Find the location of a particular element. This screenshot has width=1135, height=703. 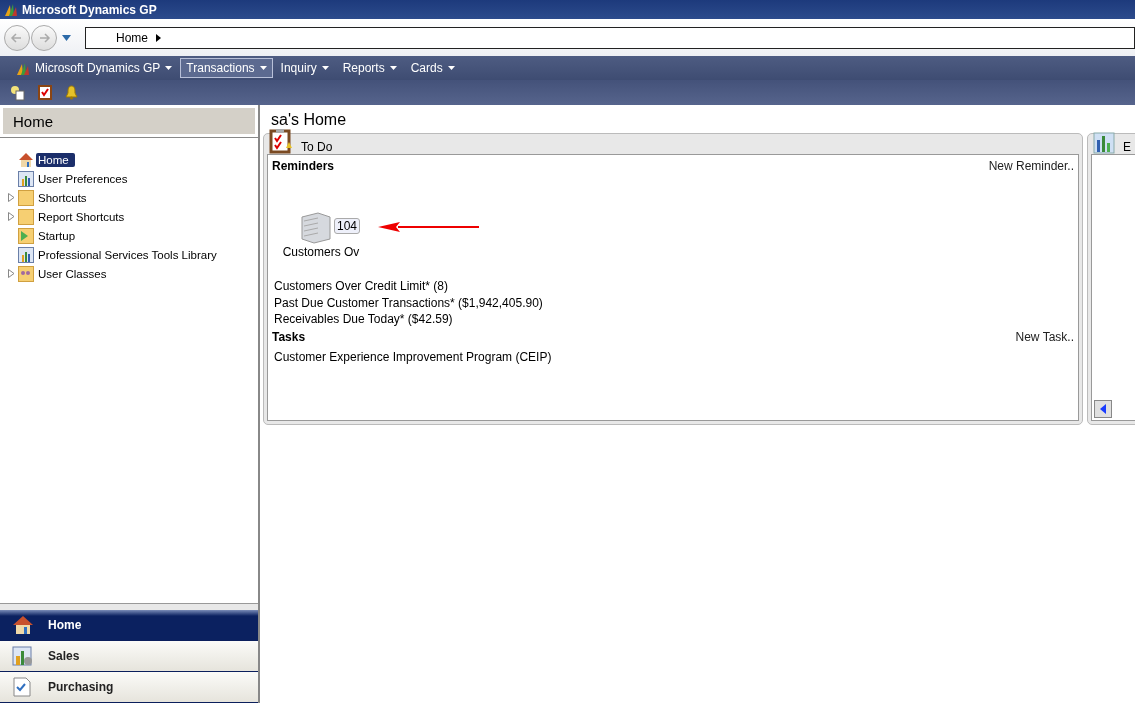

tree-item: Shortcuts is located at coordinates (62, 197).